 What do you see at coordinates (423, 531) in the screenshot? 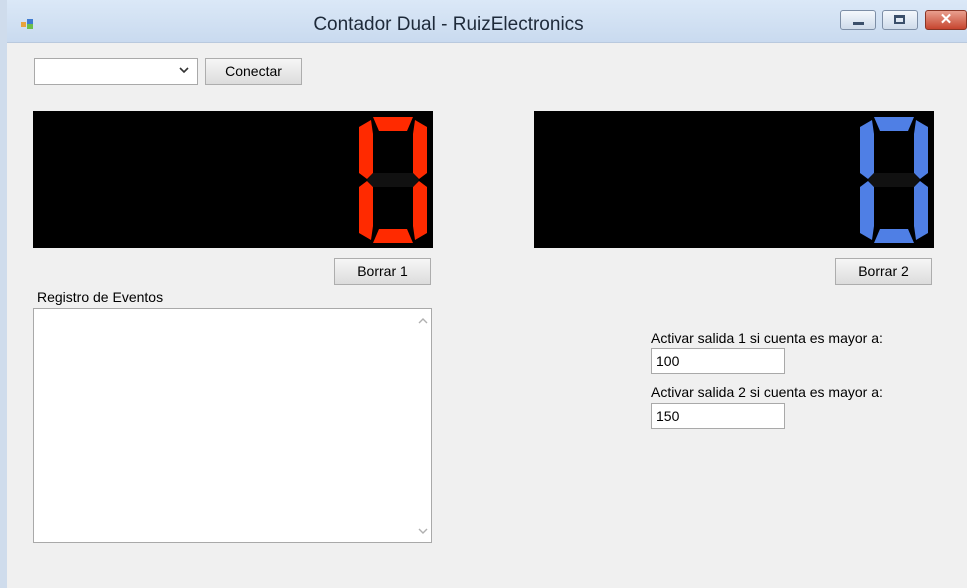
I see `scroll-down-icon` at bounding box center [423, 531].